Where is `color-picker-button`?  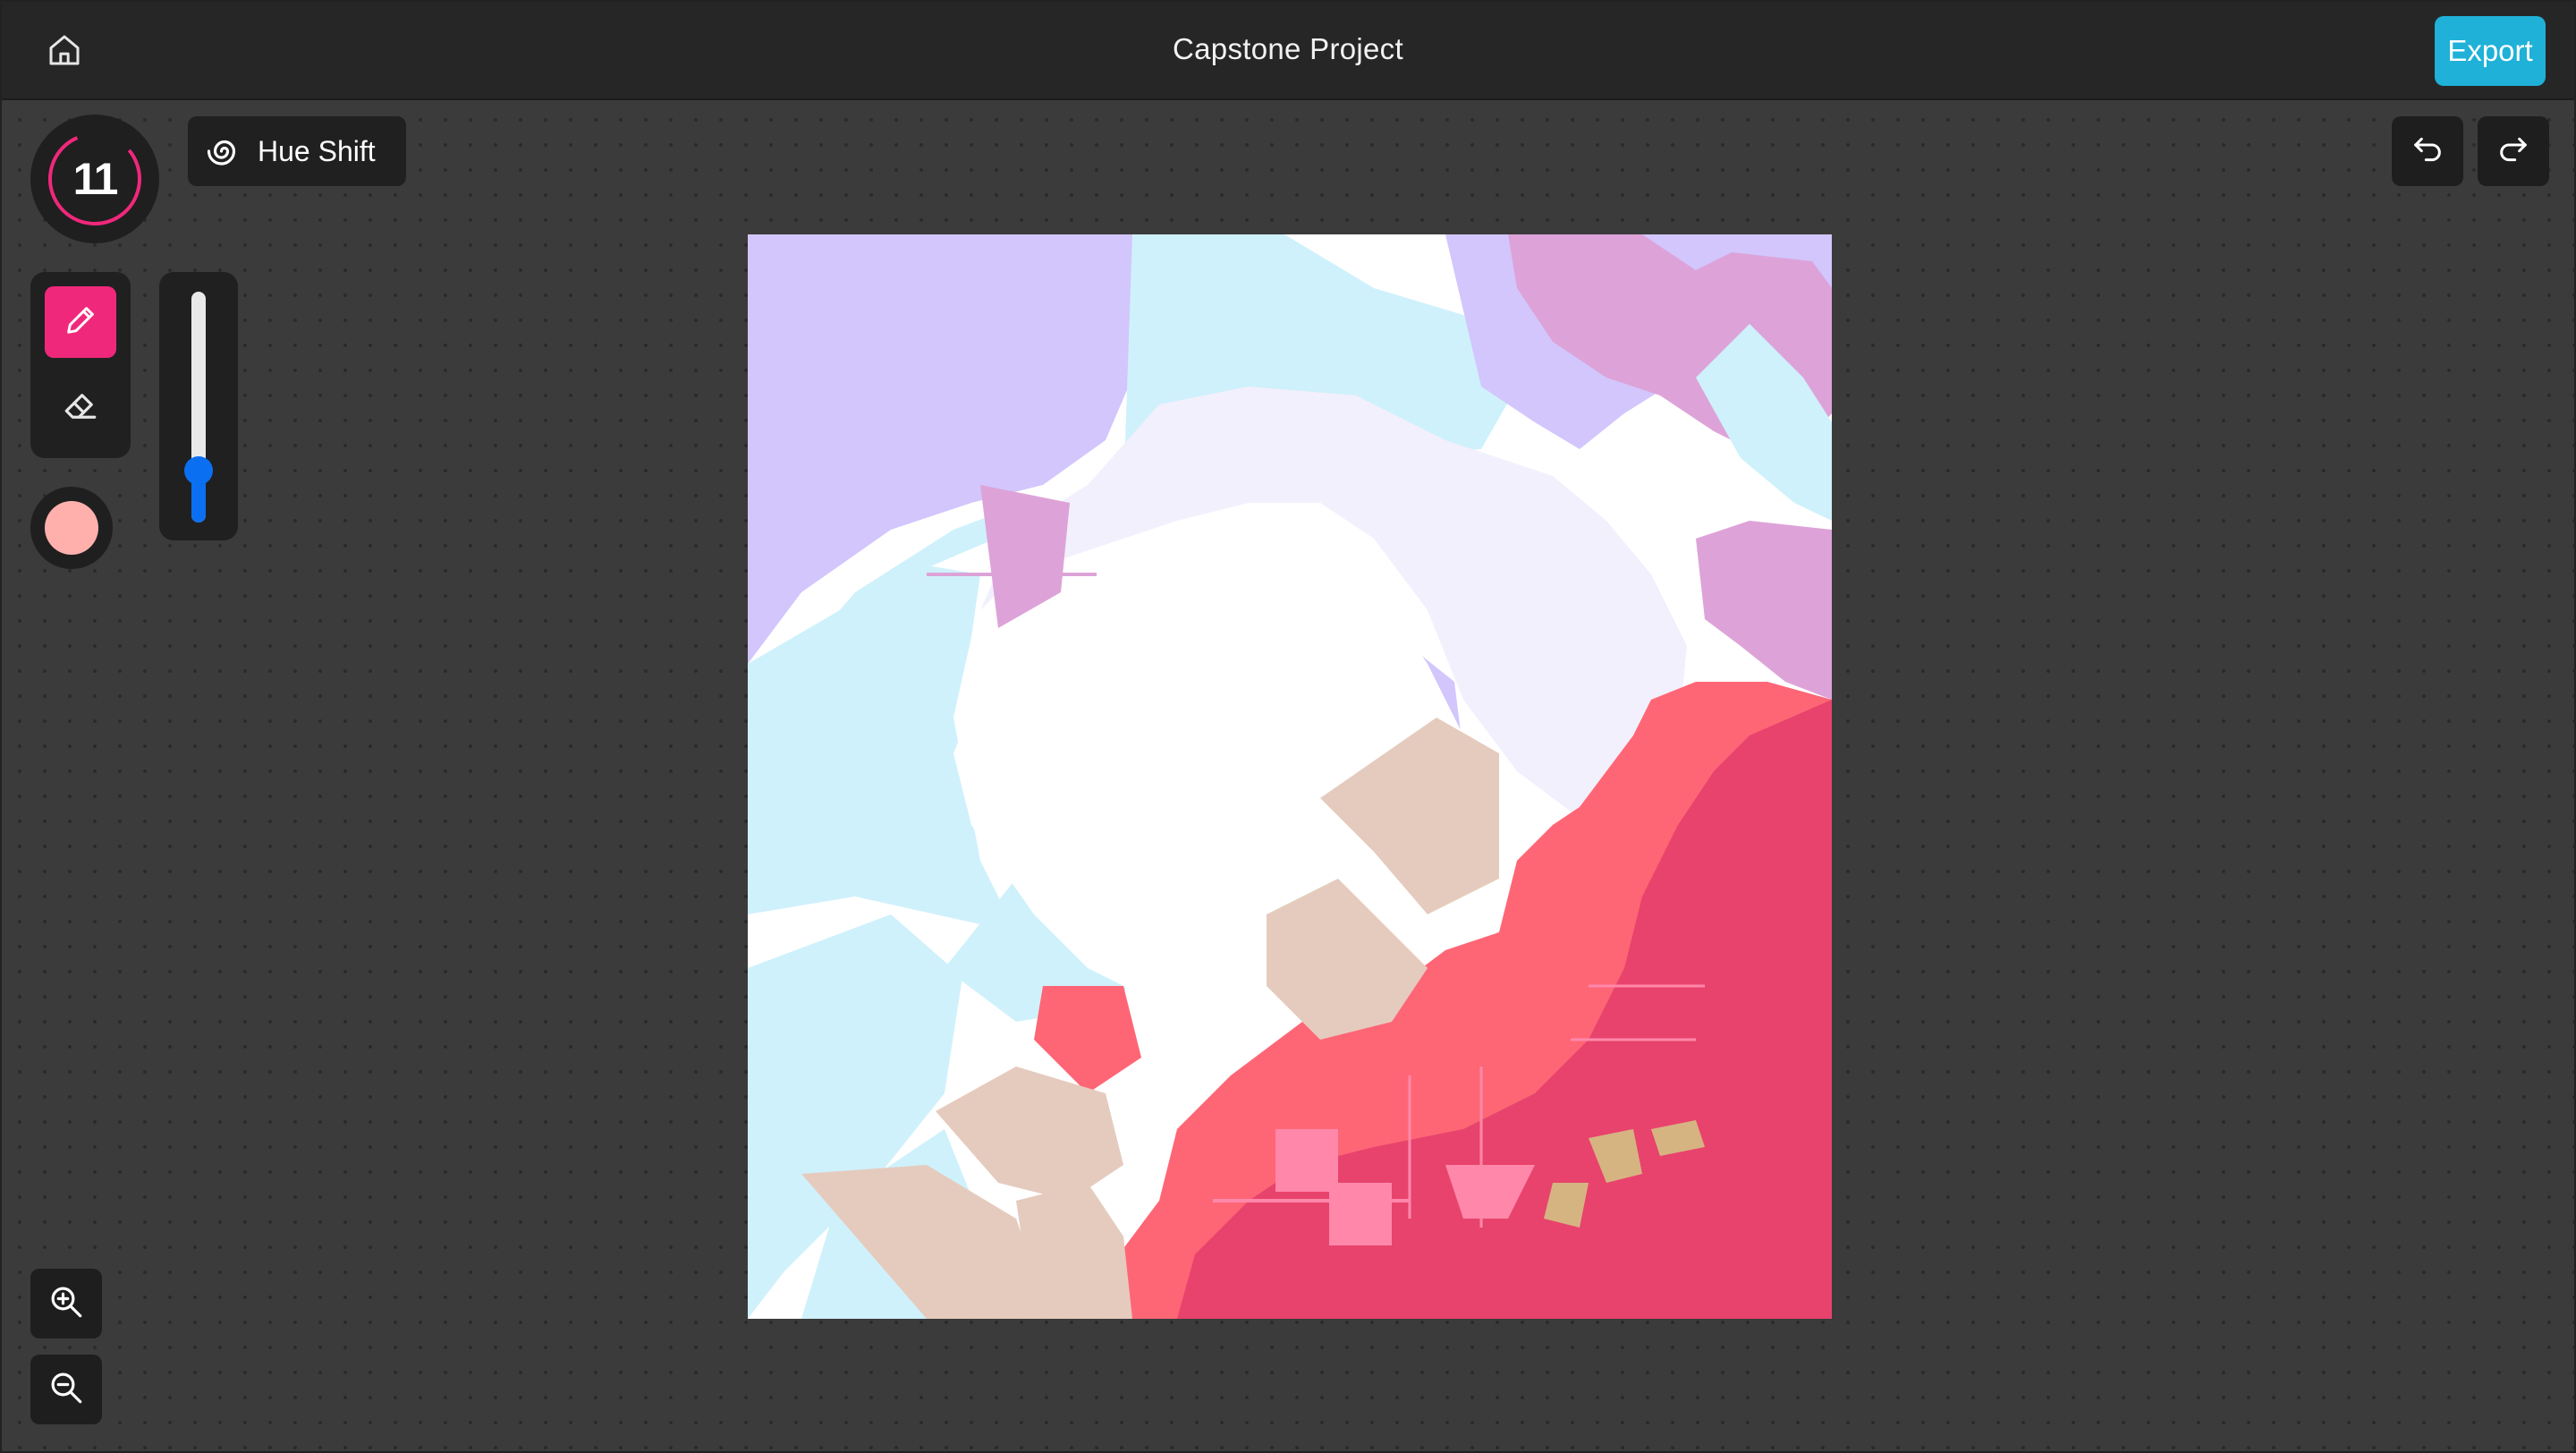
color-picker-button is located at coordinates (71, 528).